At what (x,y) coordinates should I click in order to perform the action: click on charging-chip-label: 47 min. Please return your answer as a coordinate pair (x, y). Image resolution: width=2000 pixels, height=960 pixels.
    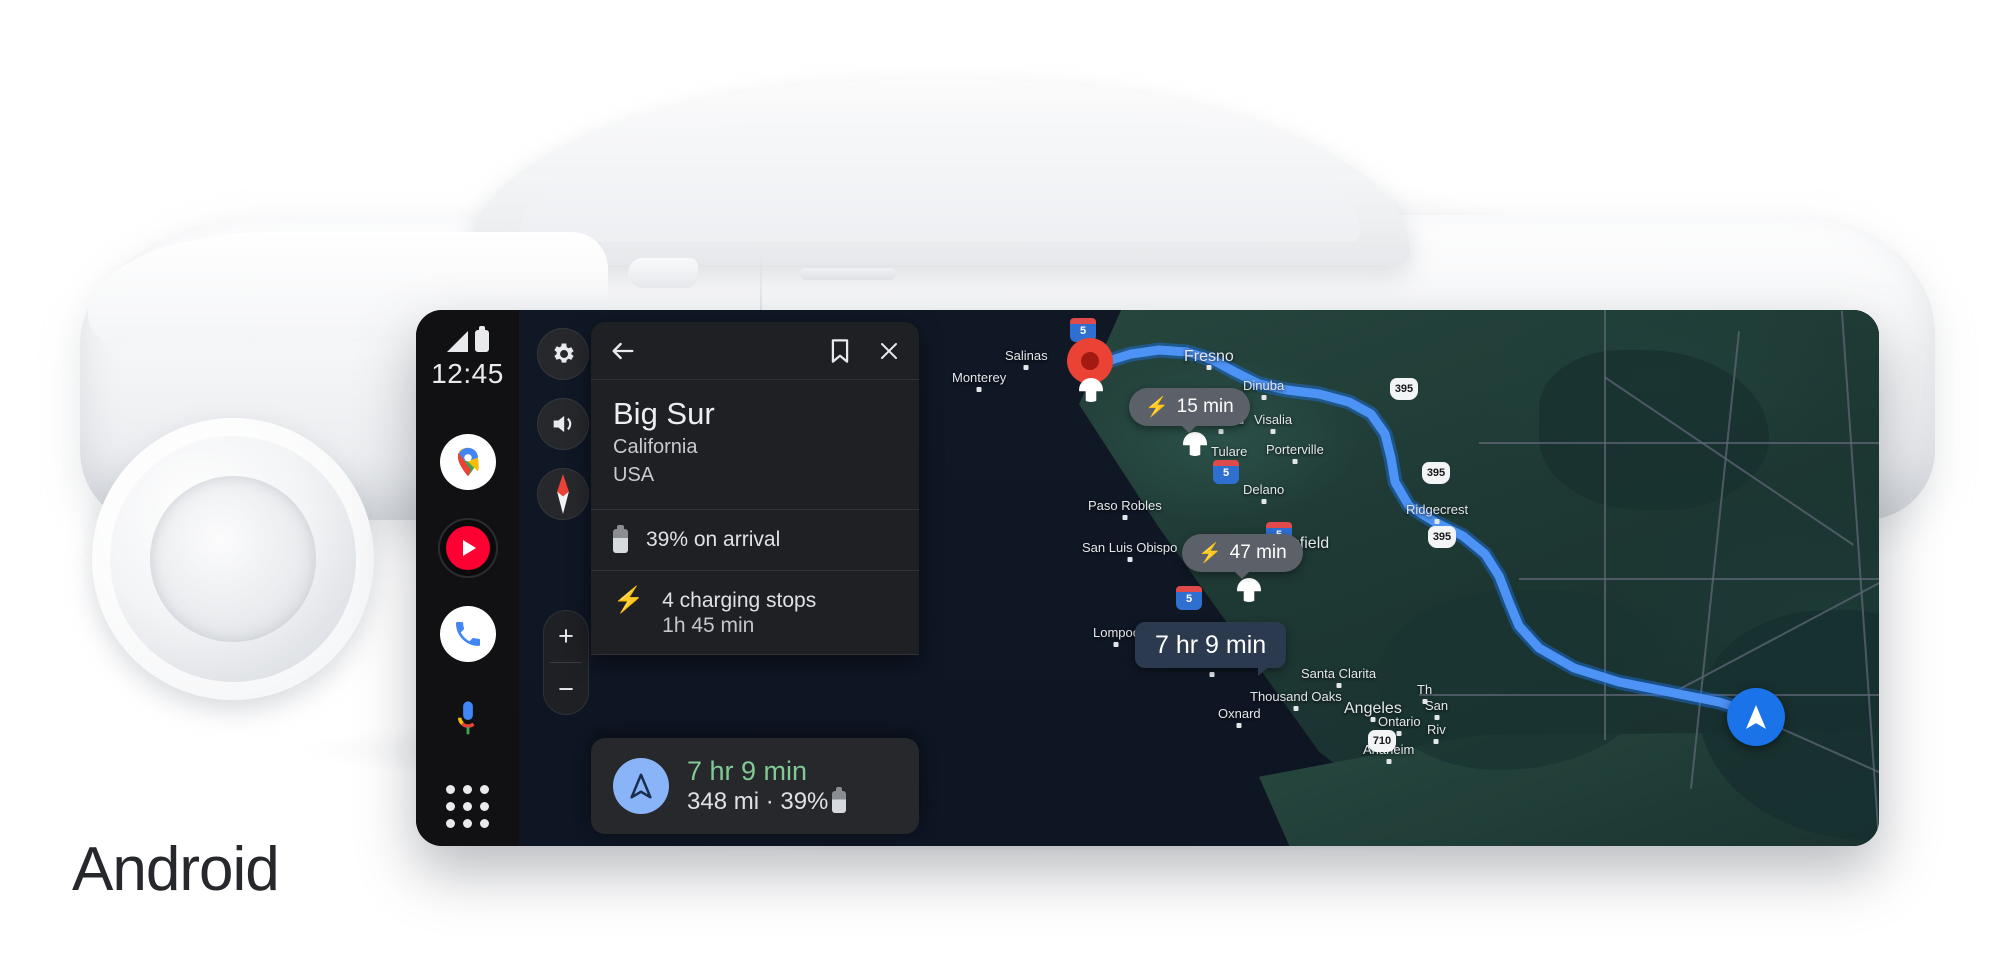
    Looking at the image, I should click on (1258, 552).